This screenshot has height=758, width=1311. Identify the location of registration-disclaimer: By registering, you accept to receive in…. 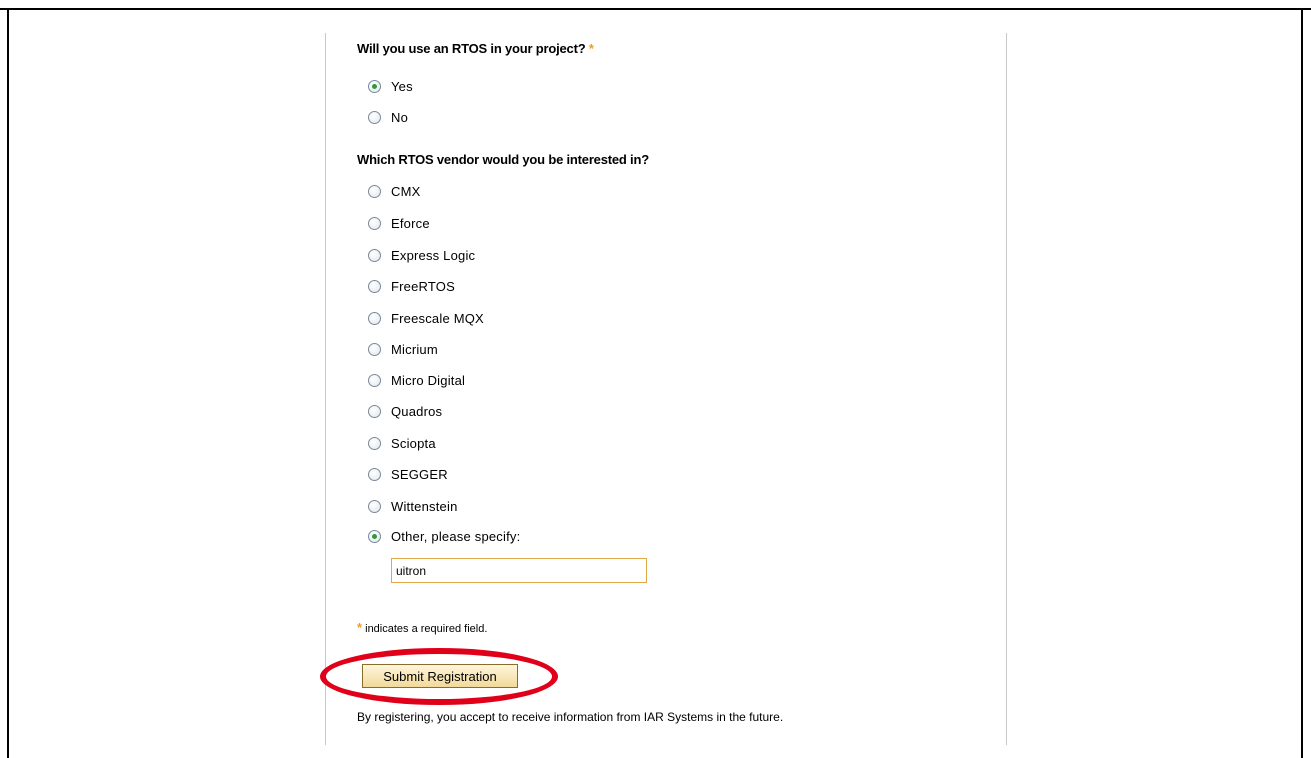
(570, 717).